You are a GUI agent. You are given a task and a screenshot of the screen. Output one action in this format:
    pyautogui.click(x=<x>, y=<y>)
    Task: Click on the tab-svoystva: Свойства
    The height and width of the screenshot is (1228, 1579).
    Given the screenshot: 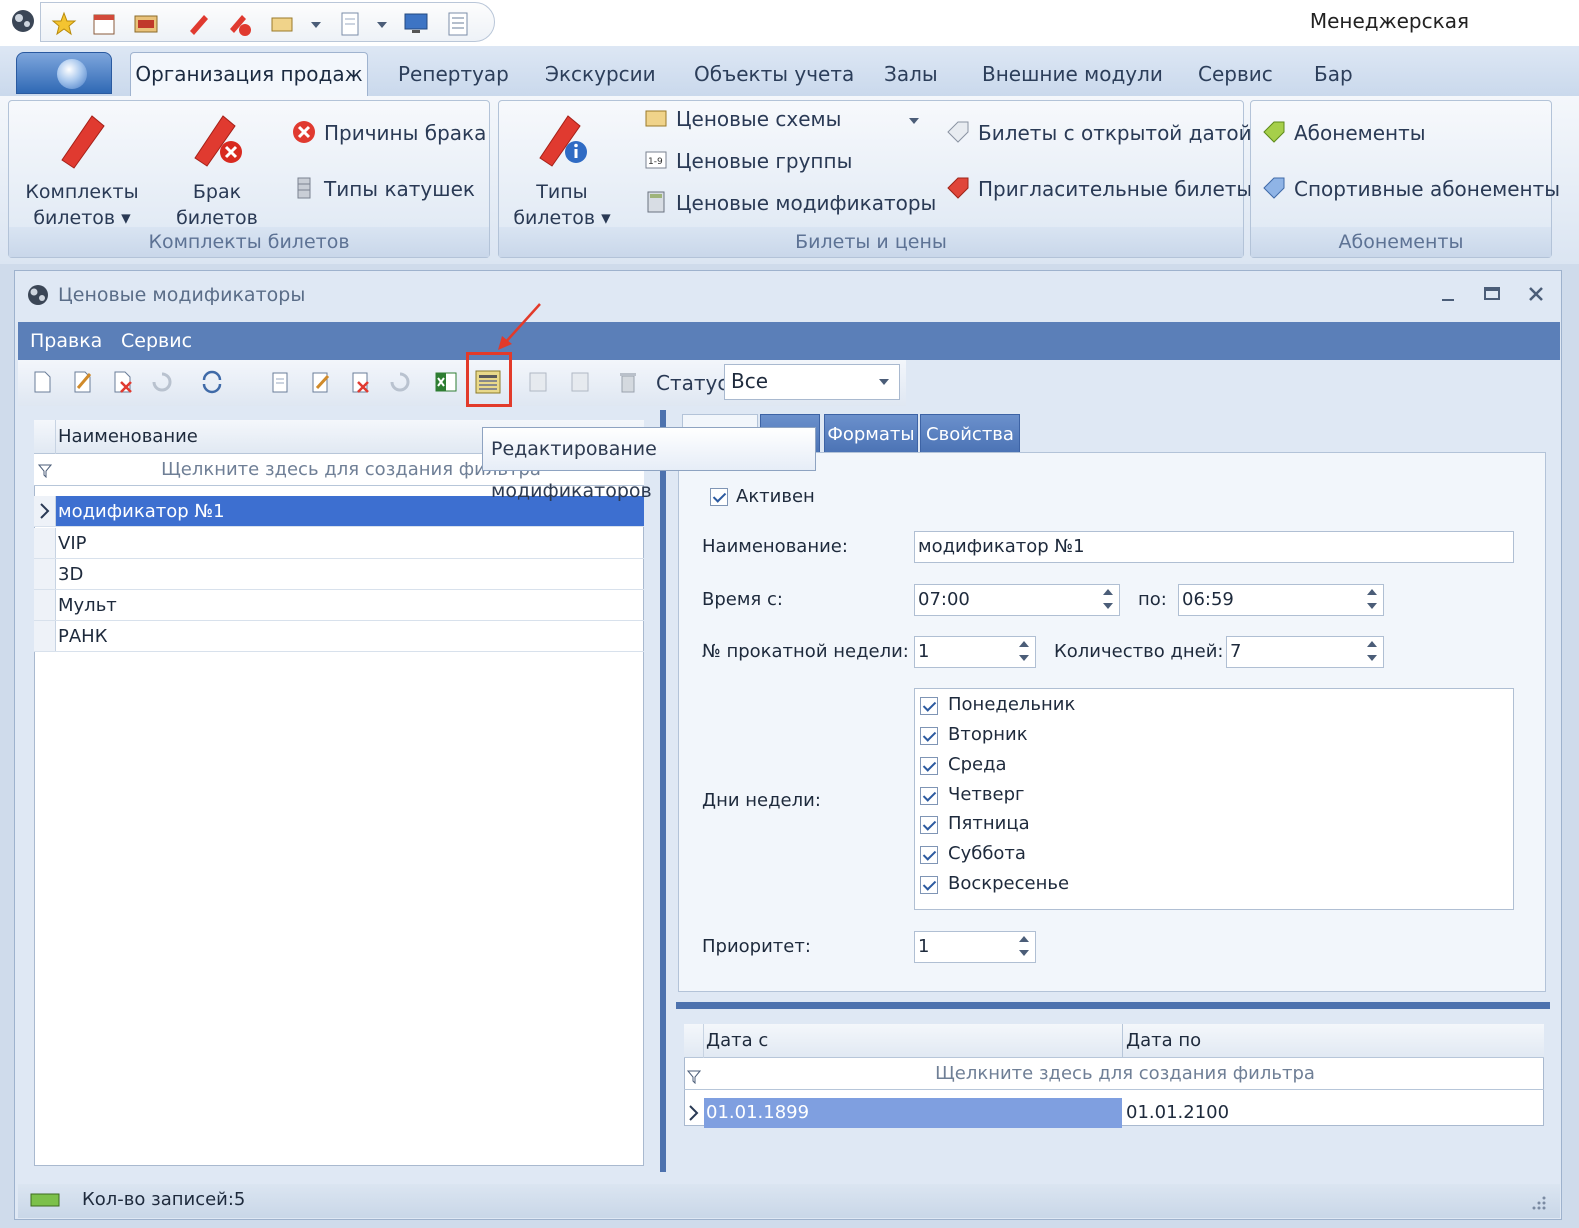 What is the action you would take?
    pyautogui.click(x=970, y=434)
    